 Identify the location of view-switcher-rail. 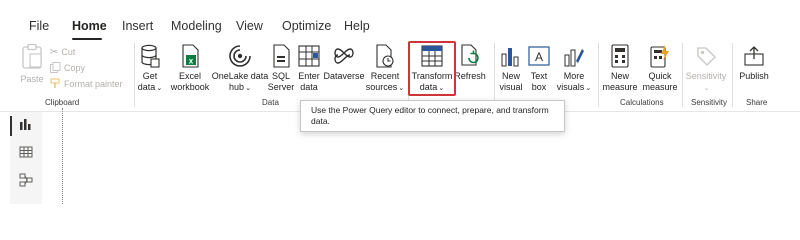
(26, 158).